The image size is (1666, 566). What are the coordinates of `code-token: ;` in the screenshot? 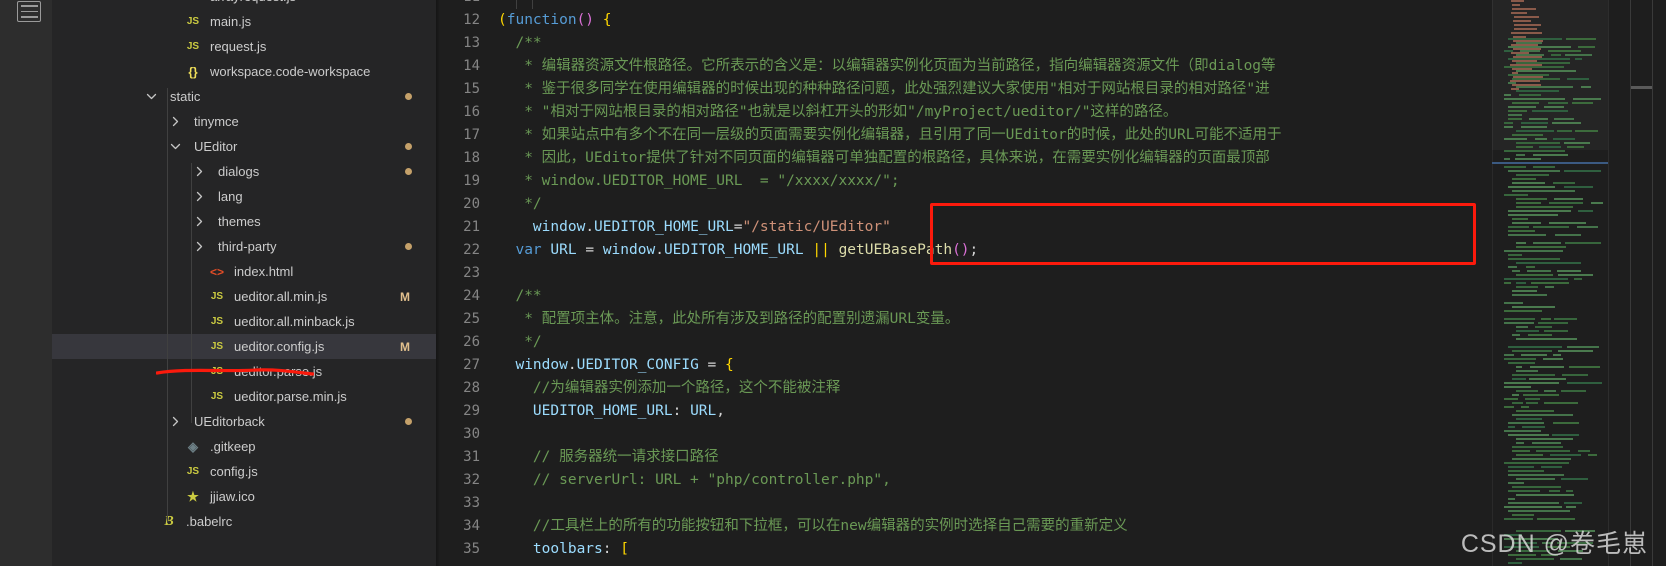 It's located at (974, 250).